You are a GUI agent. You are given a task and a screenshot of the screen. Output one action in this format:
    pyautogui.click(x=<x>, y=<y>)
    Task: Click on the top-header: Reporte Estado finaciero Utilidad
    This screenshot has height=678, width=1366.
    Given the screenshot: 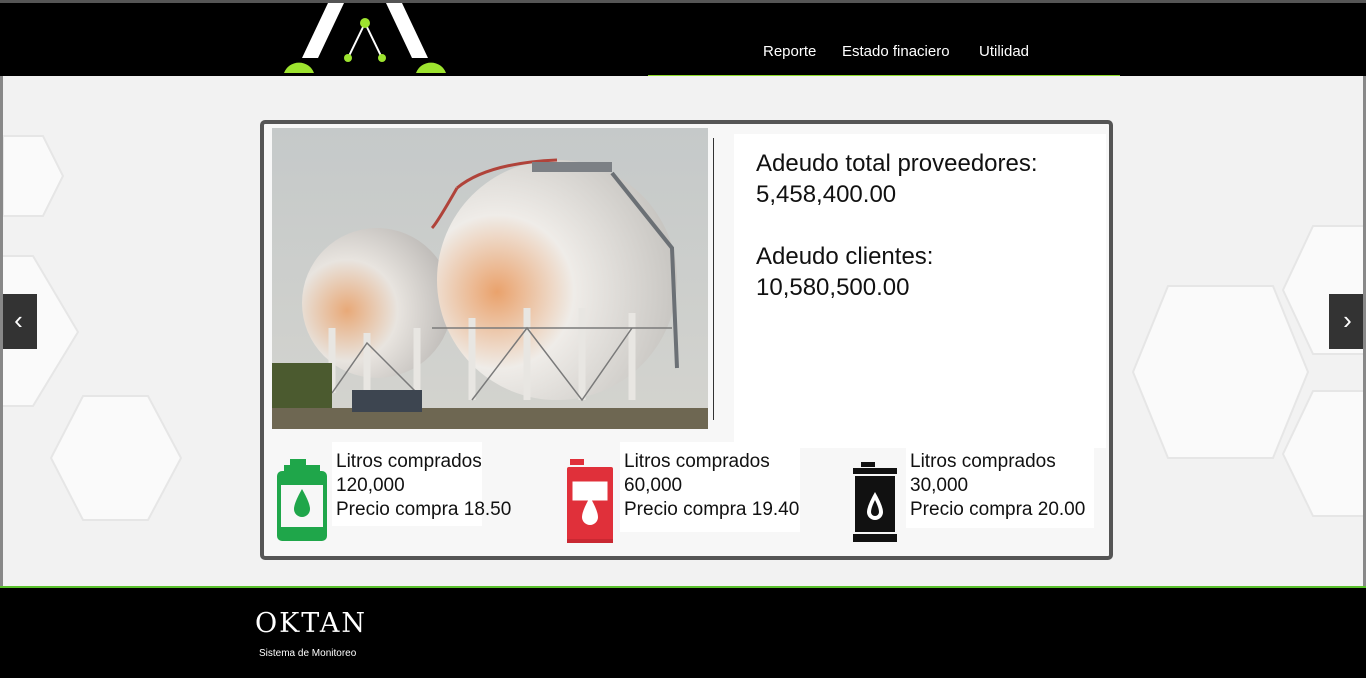 What is the action you would take?
    pyautogui.click(x=683, y=39)
    